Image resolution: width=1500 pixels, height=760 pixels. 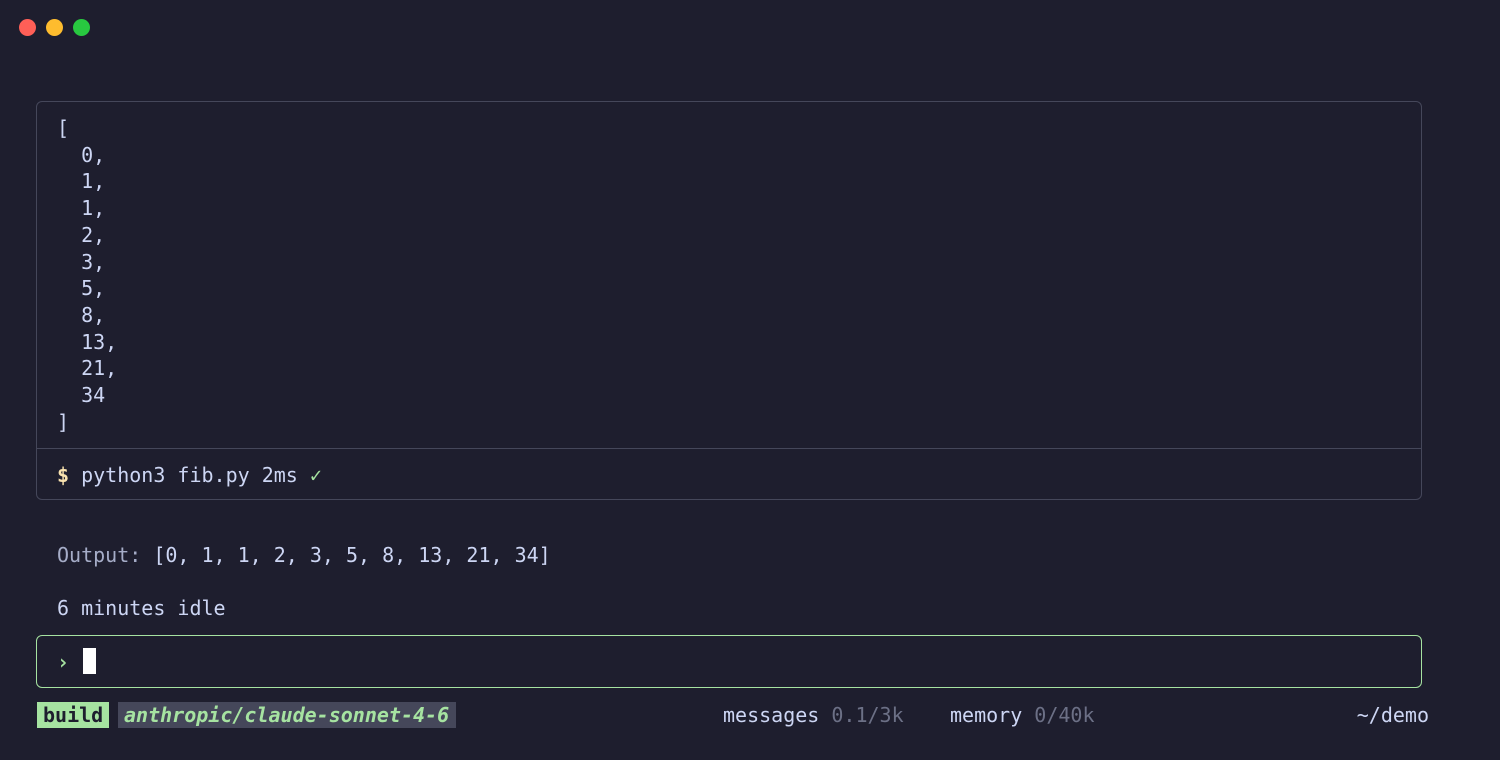 I want to click on close-window-button, so click(x=27, y=27).